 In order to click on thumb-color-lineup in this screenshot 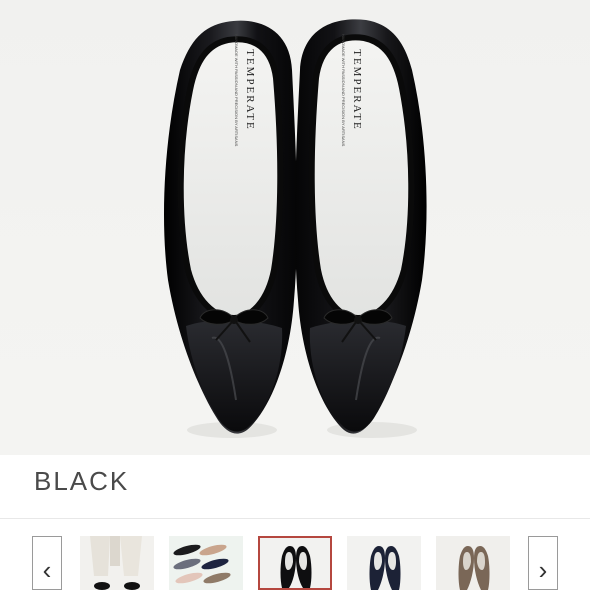, I will do `click(206, 563)`.